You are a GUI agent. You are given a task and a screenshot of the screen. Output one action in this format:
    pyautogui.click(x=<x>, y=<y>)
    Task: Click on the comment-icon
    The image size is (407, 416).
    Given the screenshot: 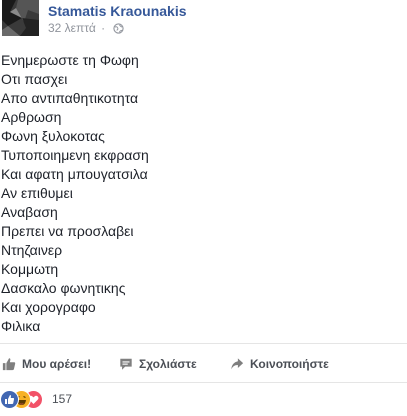 What is the action you would take?
    pyautogui.click(x=126, y=364)
    